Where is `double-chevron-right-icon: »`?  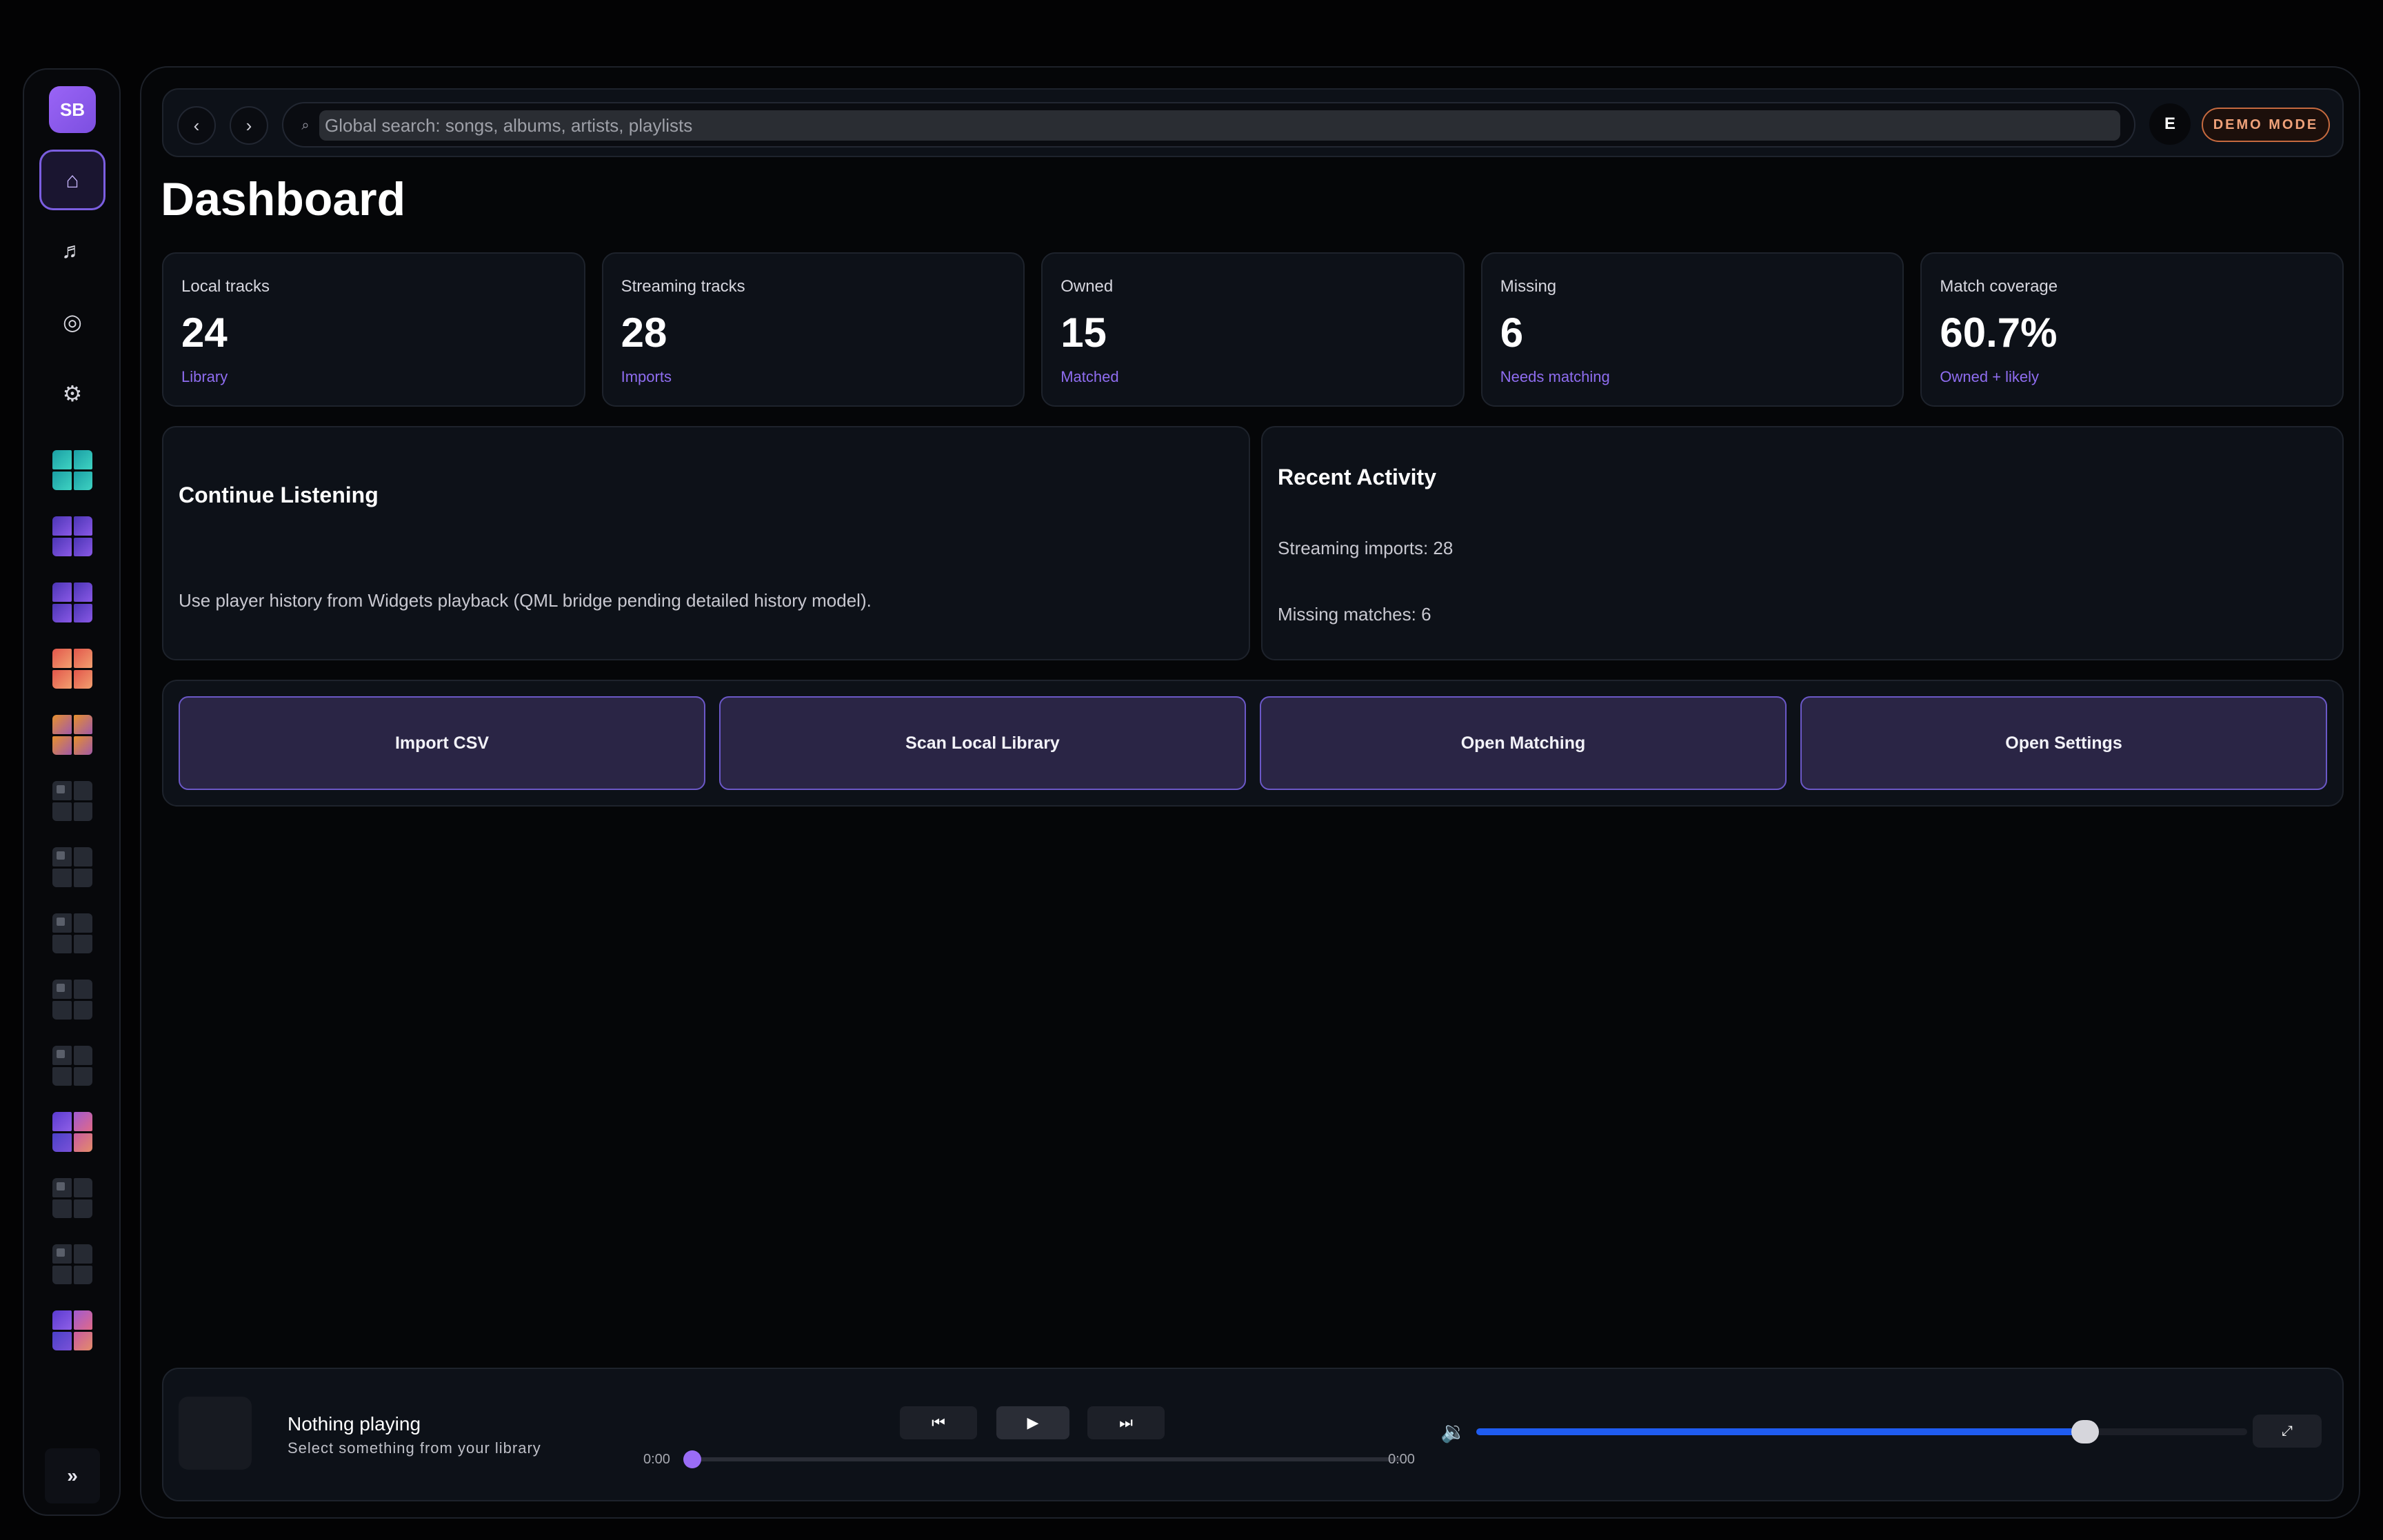
double-chevron-right-icon: » is located at coordinates (72, 1476).